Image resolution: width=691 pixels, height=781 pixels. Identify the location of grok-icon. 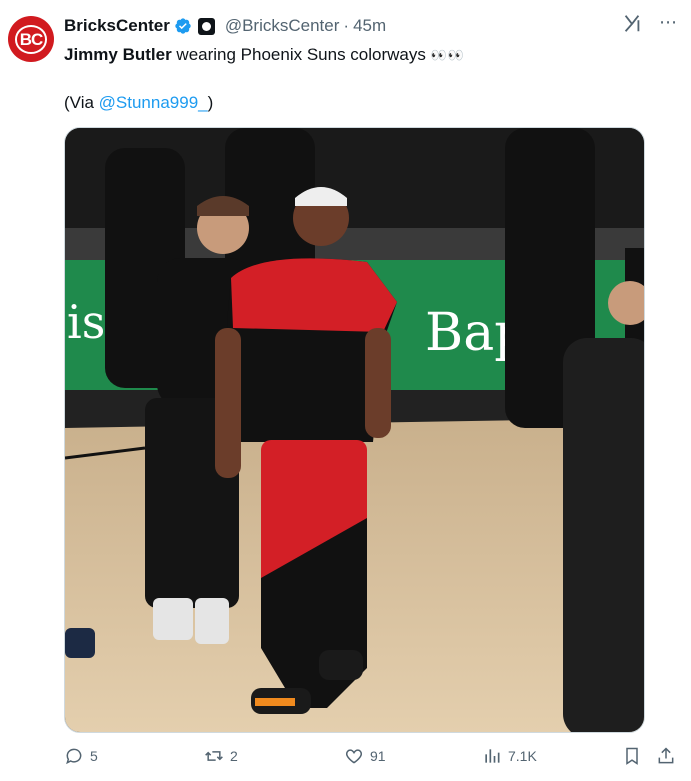
(632, 23).